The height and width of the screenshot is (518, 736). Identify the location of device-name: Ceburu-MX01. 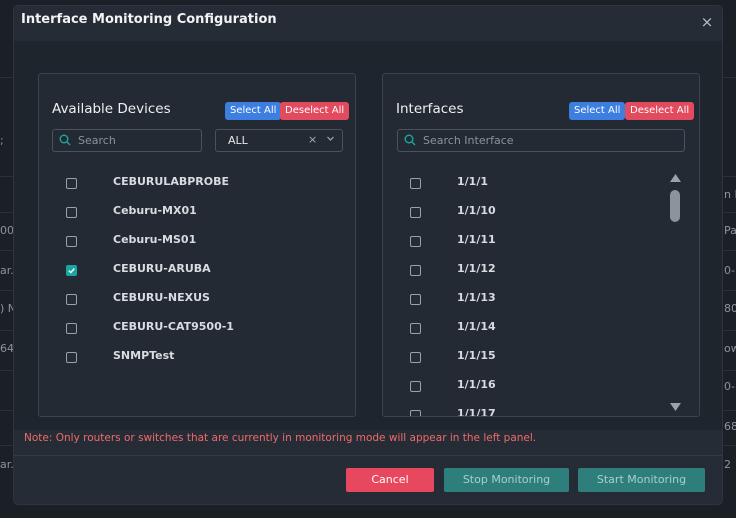
(155, 210).